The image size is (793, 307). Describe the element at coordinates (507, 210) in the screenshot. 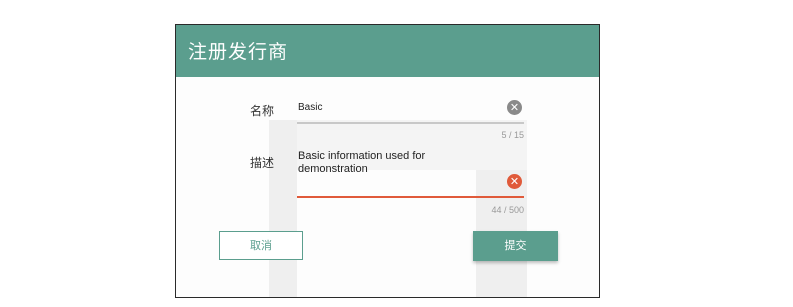

I see `description-char-counter: 44 / 500` at that location.